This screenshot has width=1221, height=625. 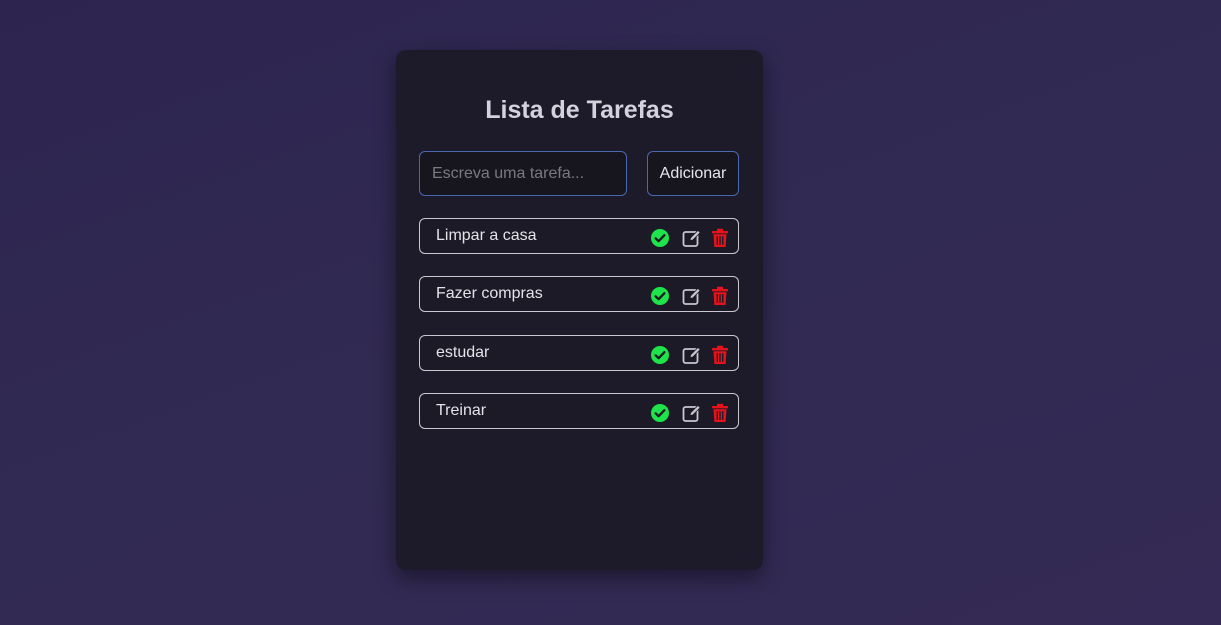 I want to click on task-item: Limpar a casa, so click(x=579, y=236).